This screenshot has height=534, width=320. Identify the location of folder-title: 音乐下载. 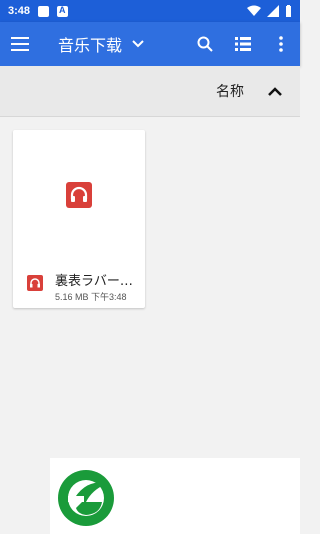
(90, 45).